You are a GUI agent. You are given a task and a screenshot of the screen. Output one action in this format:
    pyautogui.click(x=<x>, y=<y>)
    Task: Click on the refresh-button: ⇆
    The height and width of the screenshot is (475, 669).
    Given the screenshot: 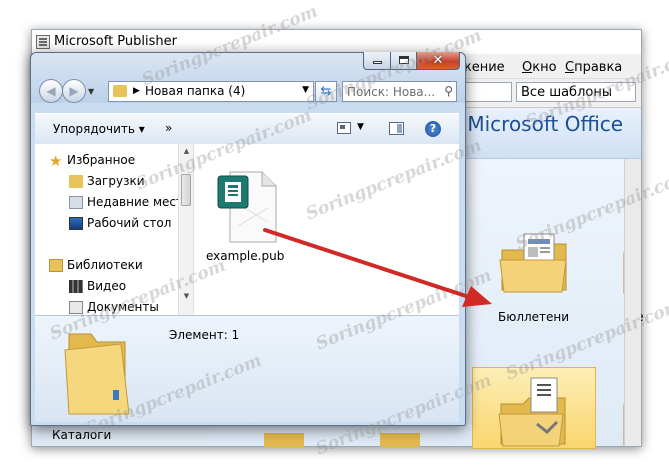 What is the action you would take?
    pyautogui.click(x=326, y=91)
    